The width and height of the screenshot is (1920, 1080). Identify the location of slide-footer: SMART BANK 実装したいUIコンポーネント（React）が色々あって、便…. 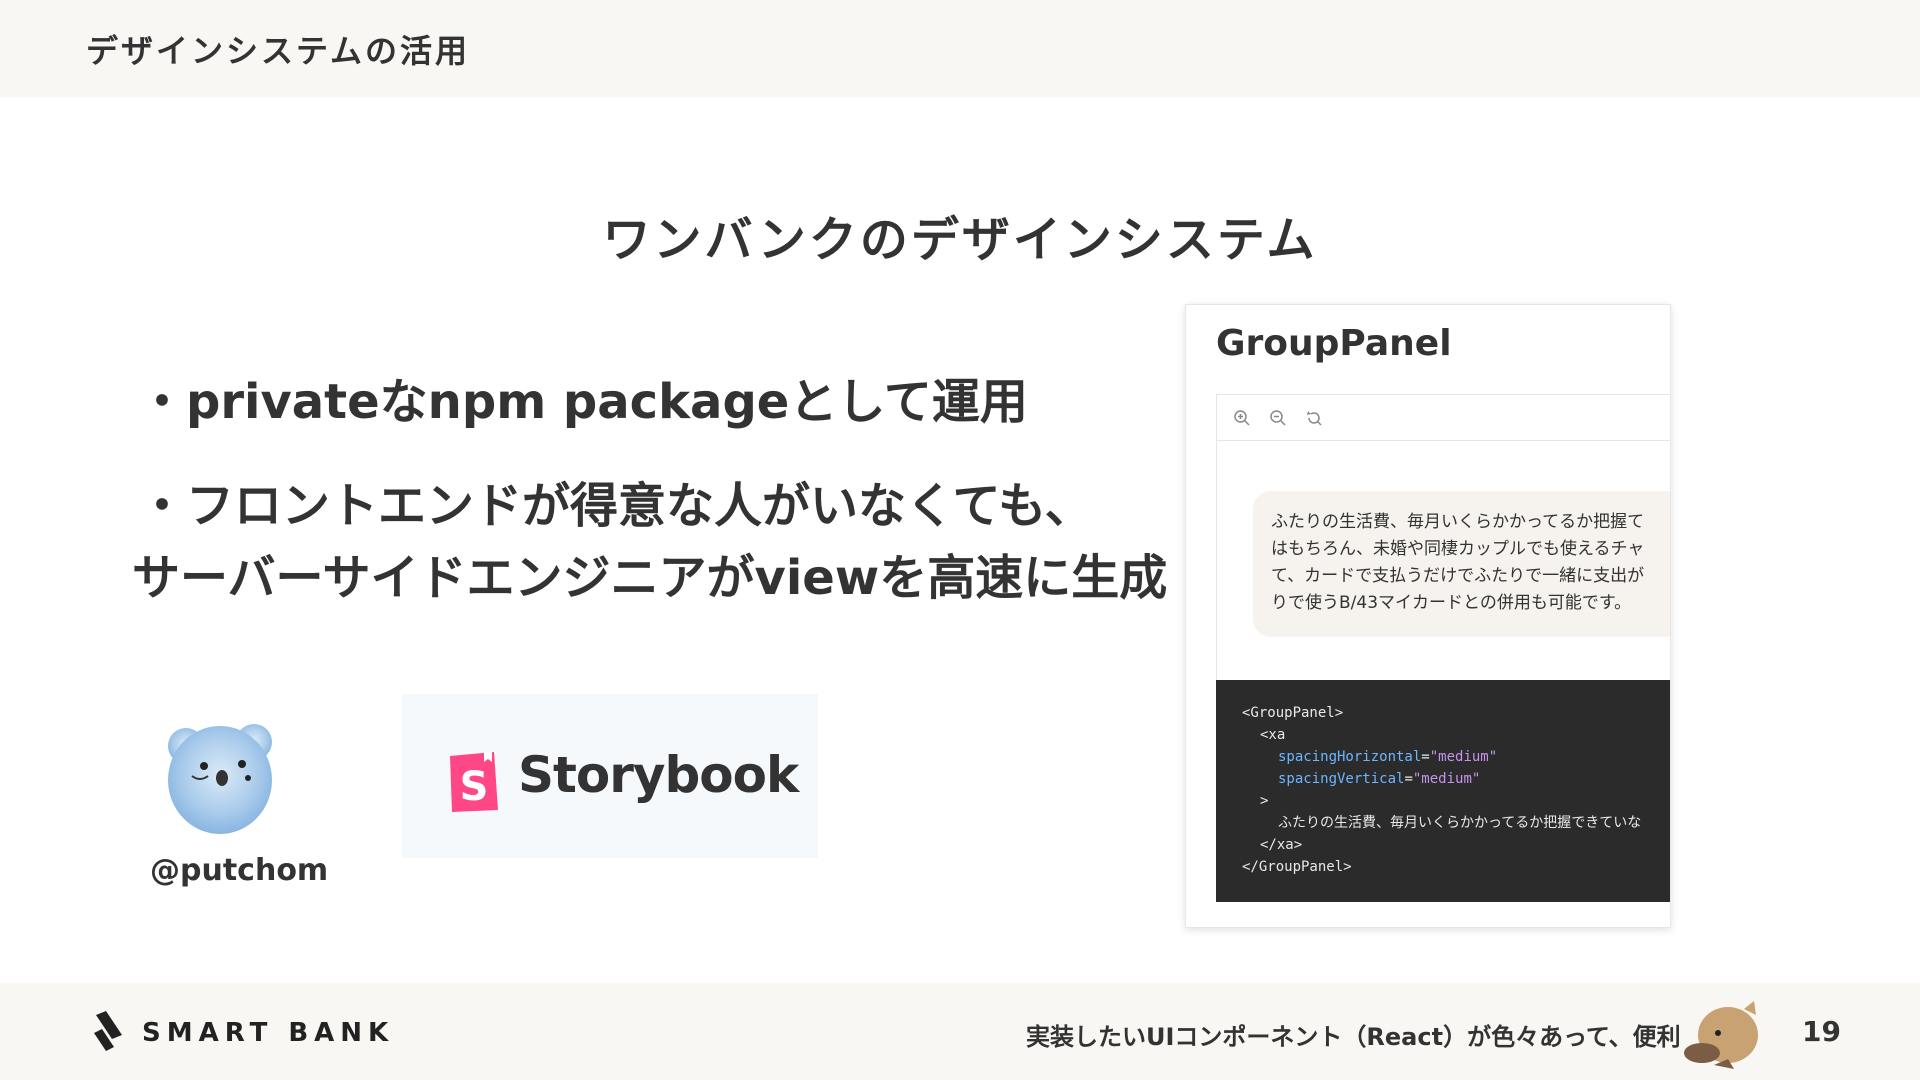
(960, 1031).